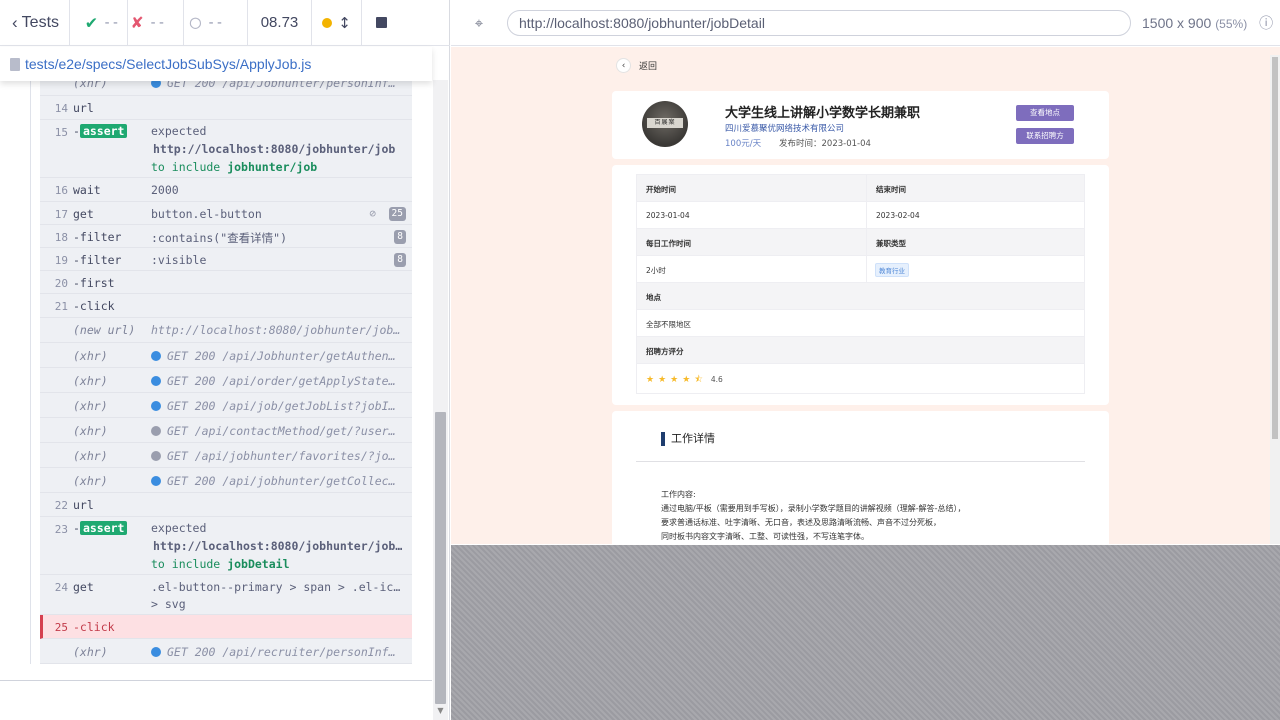  I want to click on end-time-value: 2023-02-04, so click(898, 215).